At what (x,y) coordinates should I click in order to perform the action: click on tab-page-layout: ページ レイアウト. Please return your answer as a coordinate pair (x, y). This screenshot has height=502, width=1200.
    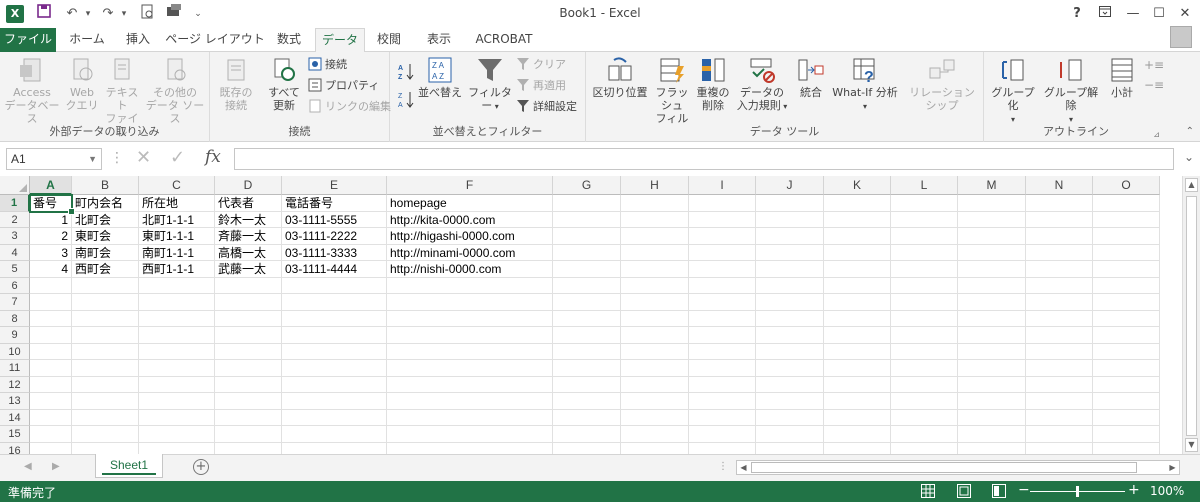
    Looking at the image, I should click on (215, 40).